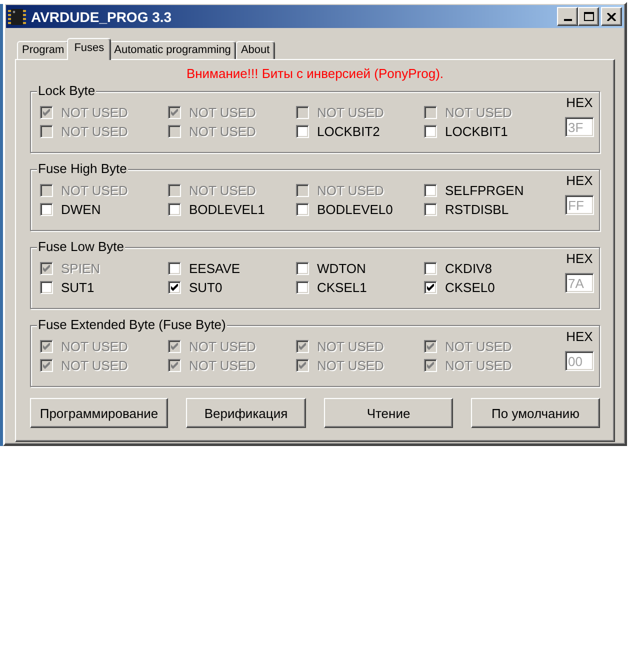  What do you see at coordinates (80, 268) in the screenshot?
I see `checkbox-label: SPIEN` at bounding box center [80, 268].